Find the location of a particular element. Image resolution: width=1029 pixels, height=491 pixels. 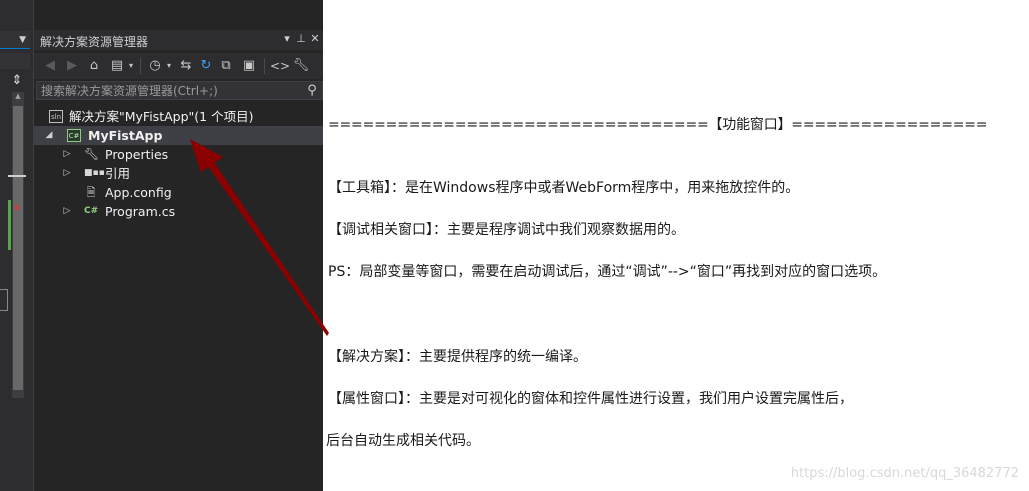

dropdown-icon: ▾ is located at coordinates (287, 38).